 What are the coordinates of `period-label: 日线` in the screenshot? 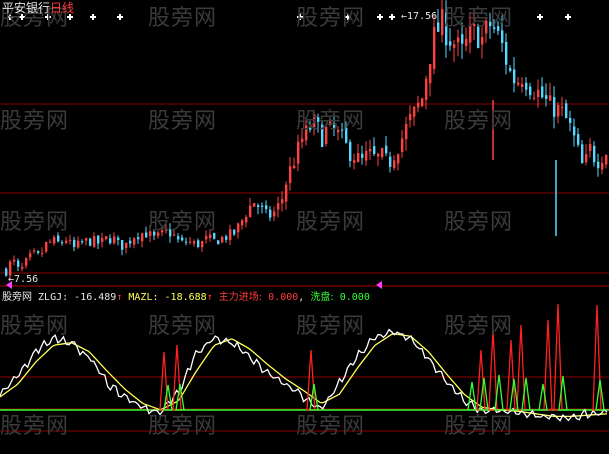 It's located at (62, 8).